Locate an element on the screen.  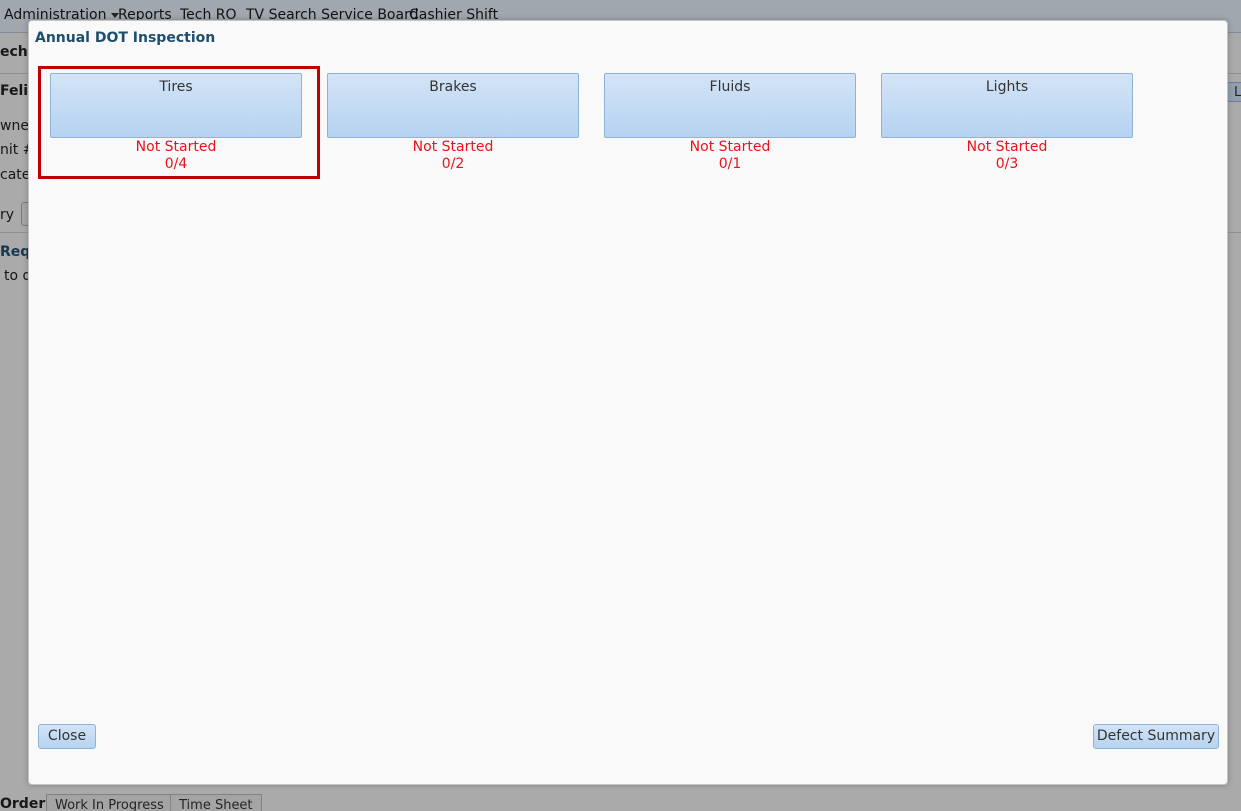
category-button-lights: Lights is located at coordinates (1007, 105).